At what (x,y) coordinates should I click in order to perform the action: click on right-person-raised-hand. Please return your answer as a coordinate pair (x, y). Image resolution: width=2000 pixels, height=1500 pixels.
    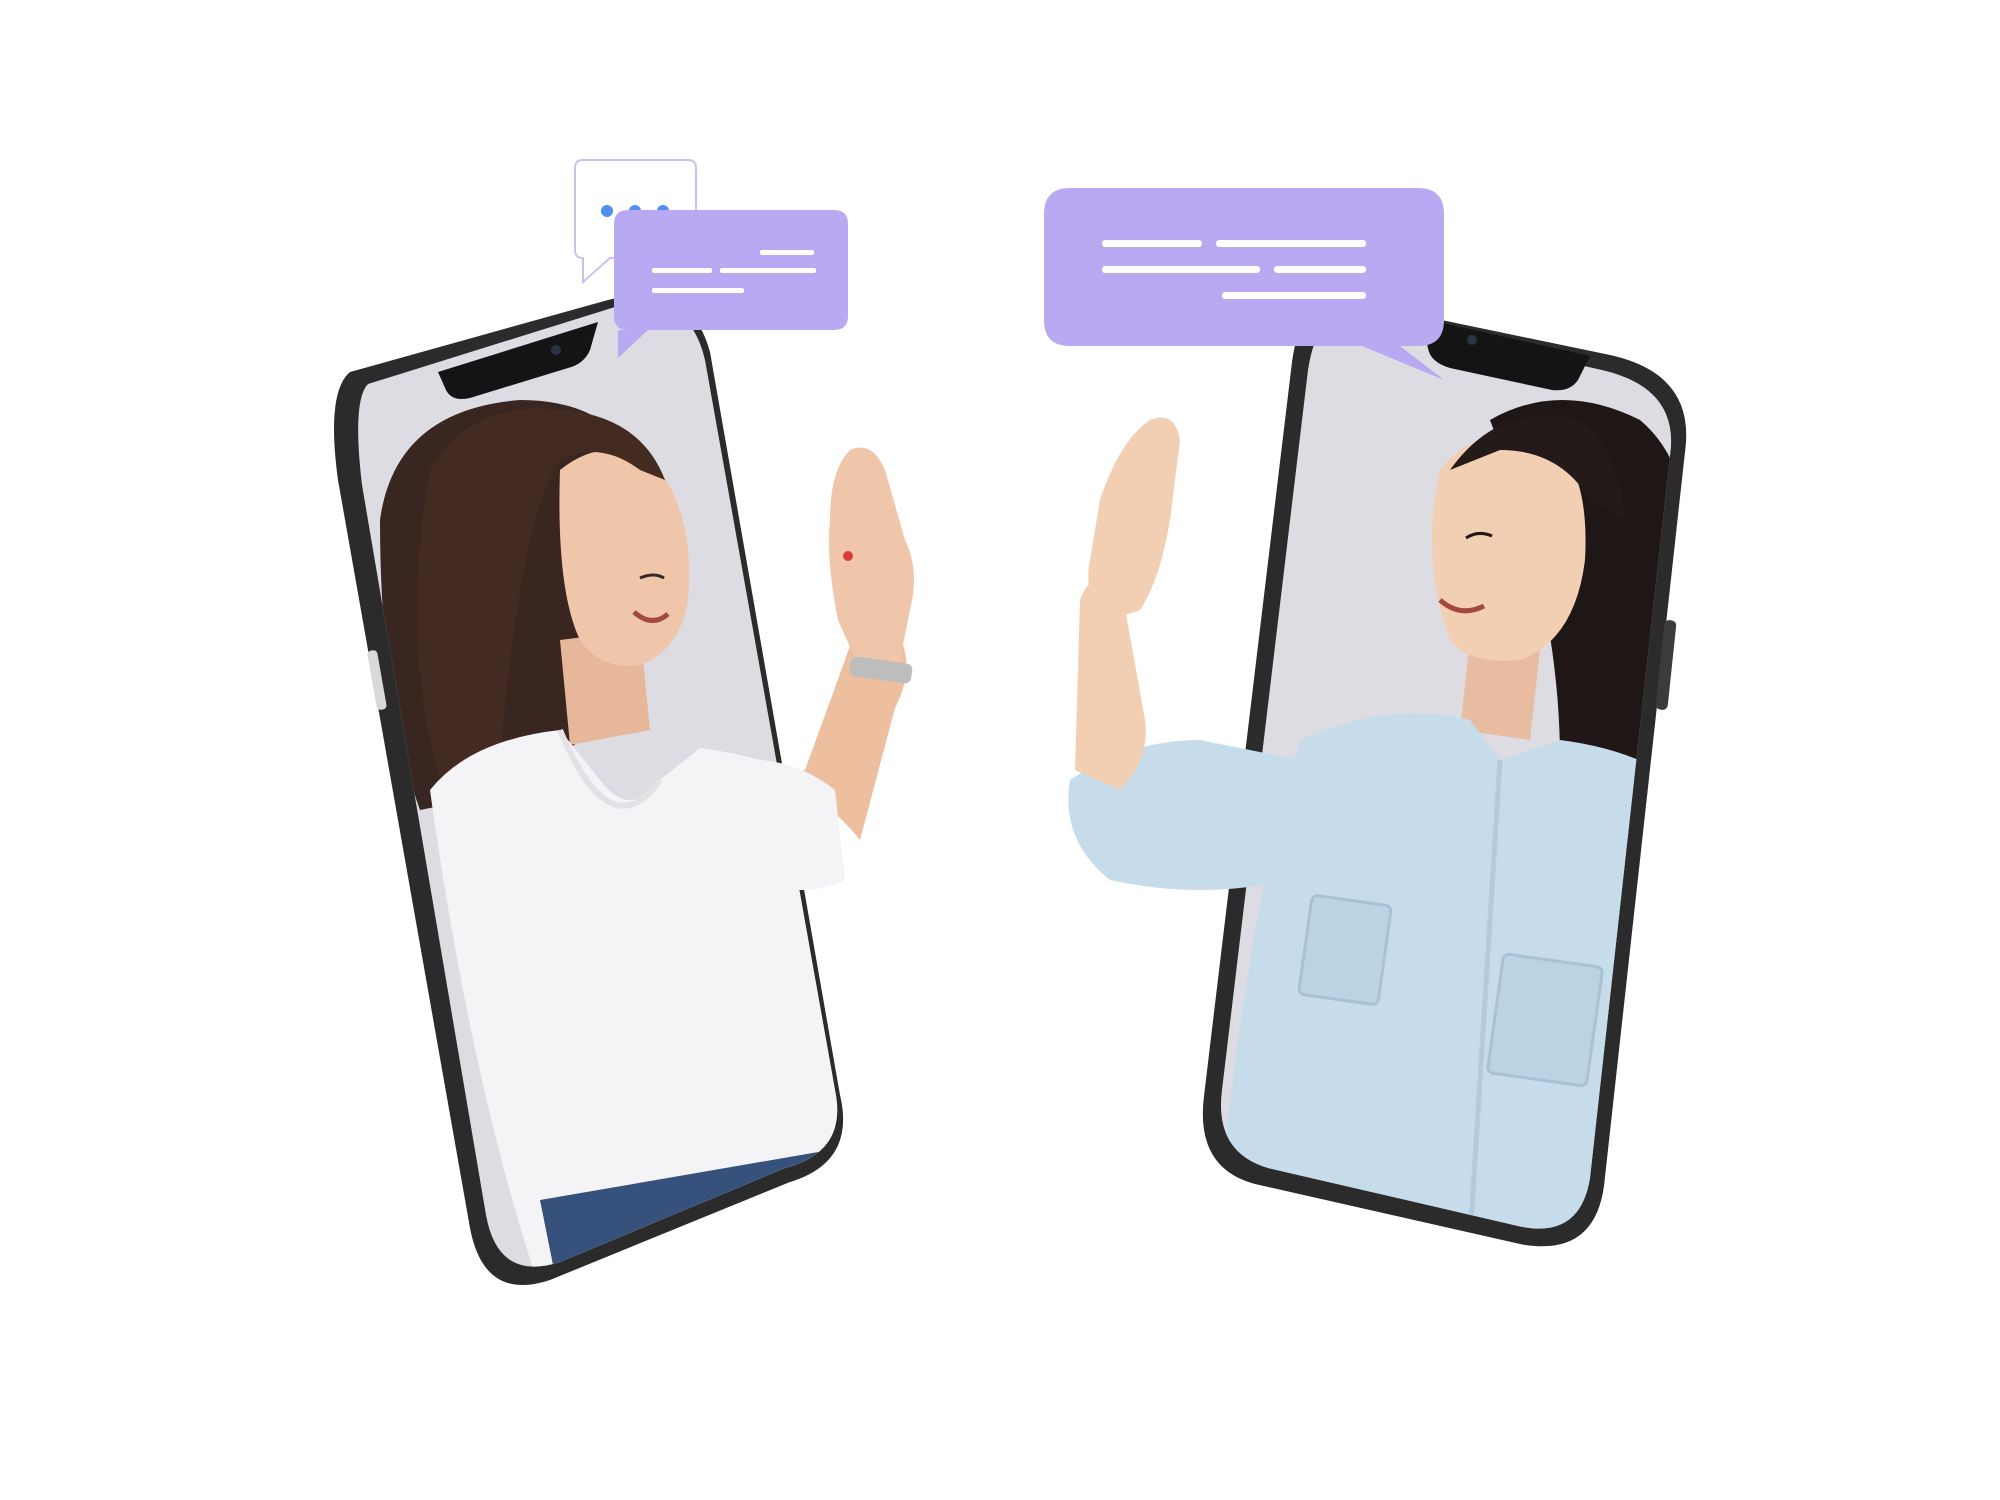
    Looking at the image, I should click on (1134, 518).